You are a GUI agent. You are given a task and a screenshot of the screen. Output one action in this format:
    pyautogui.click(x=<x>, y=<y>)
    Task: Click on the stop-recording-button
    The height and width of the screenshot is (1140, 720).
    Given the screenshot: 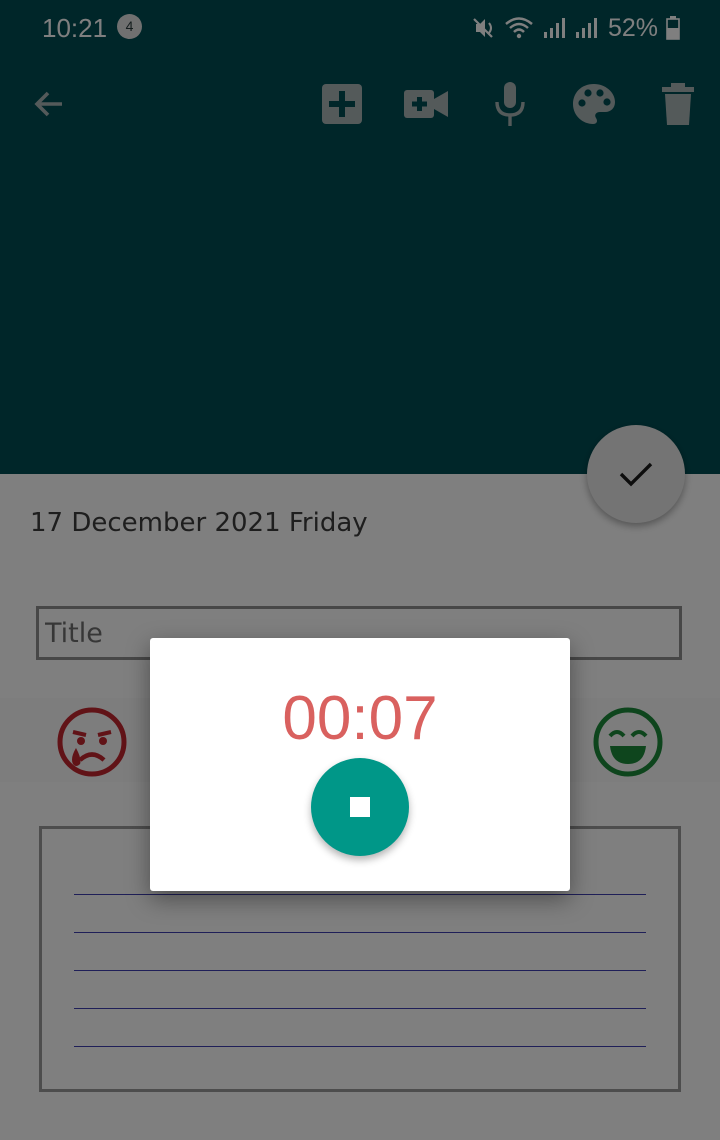 What is the action you would take?
    pyautogui.click(x=360, y=807)
    